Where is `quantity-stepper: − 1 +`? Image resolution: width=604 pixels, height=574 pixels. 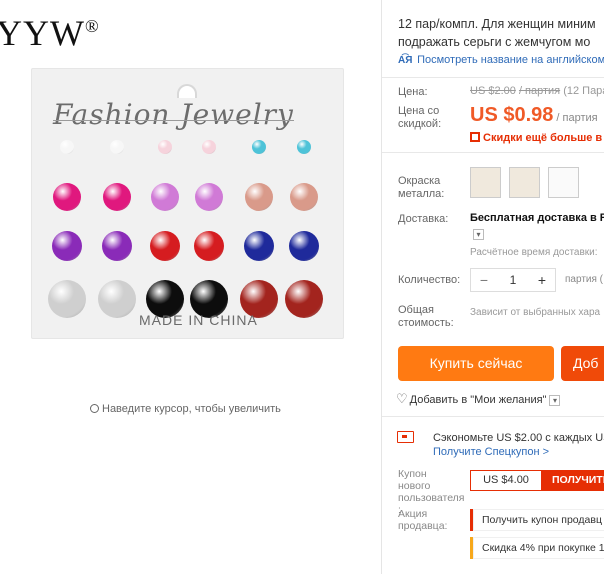 quantity-stepper: − 1 + is located at coordinates (513, 280).